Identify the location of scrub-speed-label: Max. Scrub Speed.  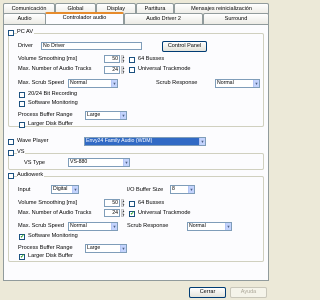
(41, 83).